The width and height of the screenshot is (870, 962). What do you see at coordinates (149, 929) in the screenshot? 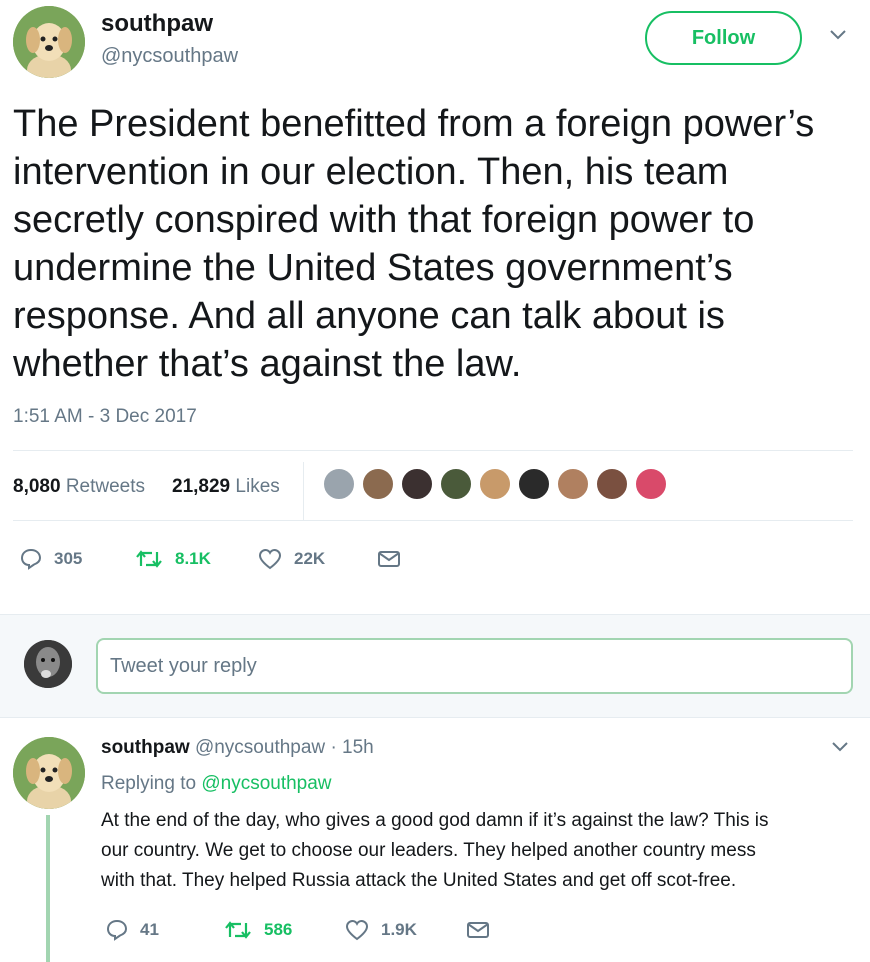
I see `reply-reply-count: 41` at bounding box center [149, 929].